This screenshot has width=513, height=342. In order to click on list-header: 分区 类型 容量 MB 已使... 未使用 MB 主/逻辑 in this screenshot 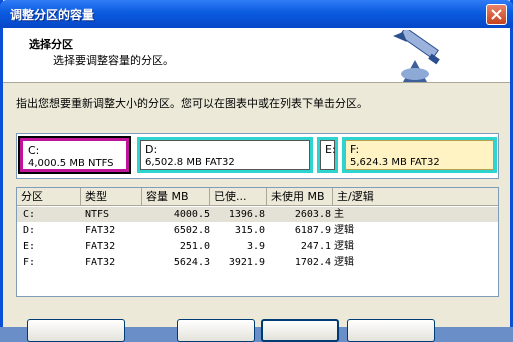, I will do `click(257, 197)`.